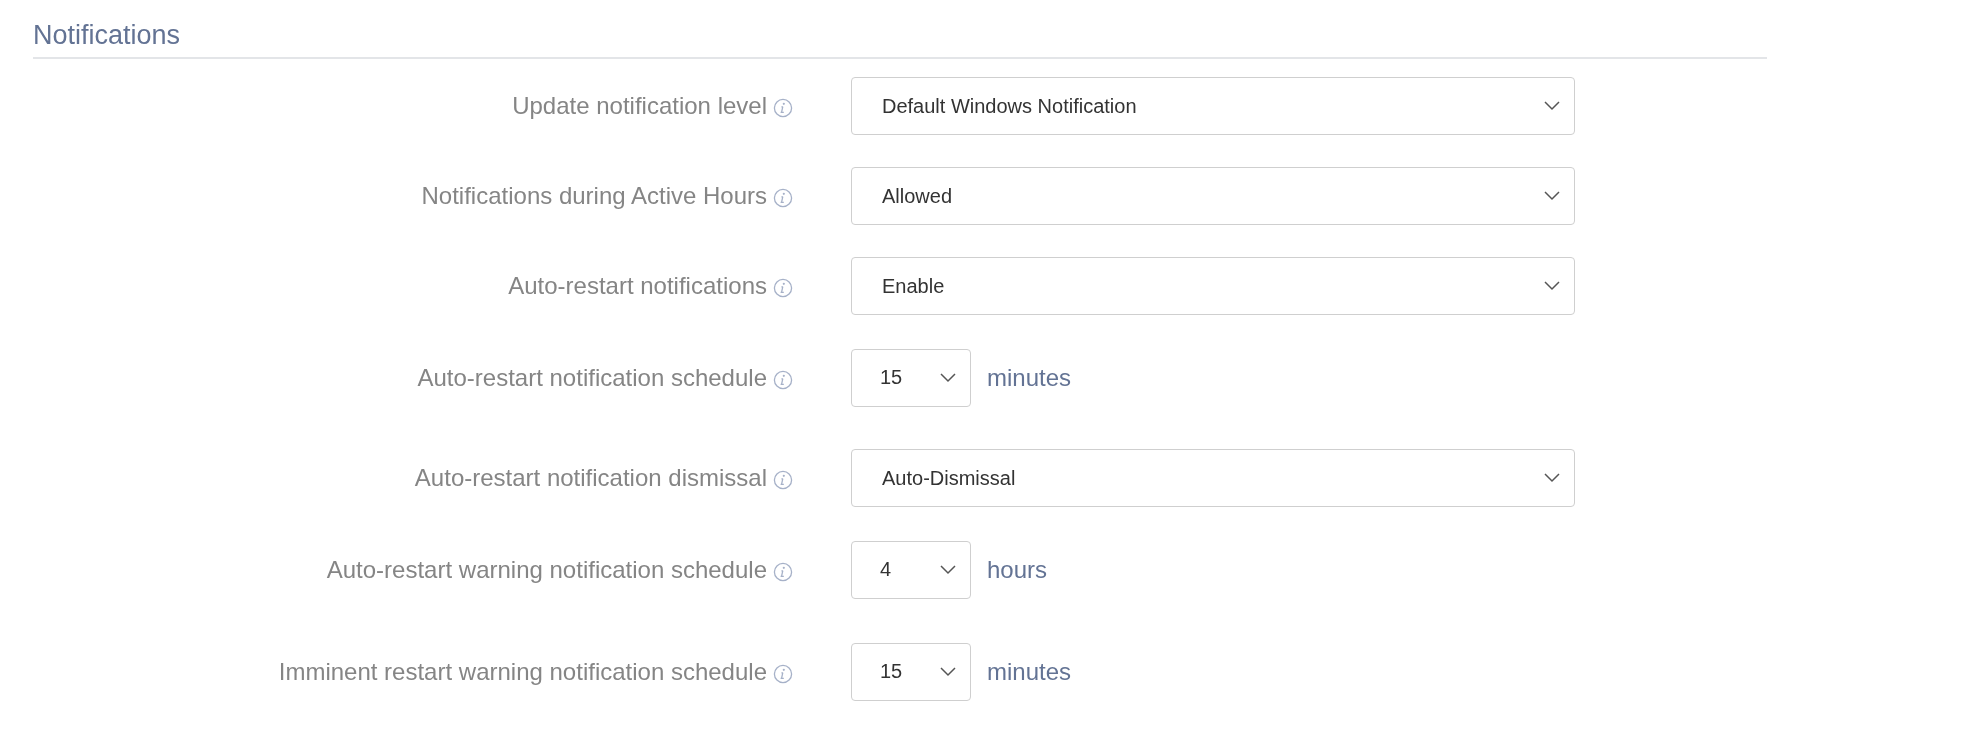 This screenshot has height=742, width=1984. Describe the element at coordinates (592, 377) in the screenshot. I see `field-label: Auto-restart notification schedule` at that location.